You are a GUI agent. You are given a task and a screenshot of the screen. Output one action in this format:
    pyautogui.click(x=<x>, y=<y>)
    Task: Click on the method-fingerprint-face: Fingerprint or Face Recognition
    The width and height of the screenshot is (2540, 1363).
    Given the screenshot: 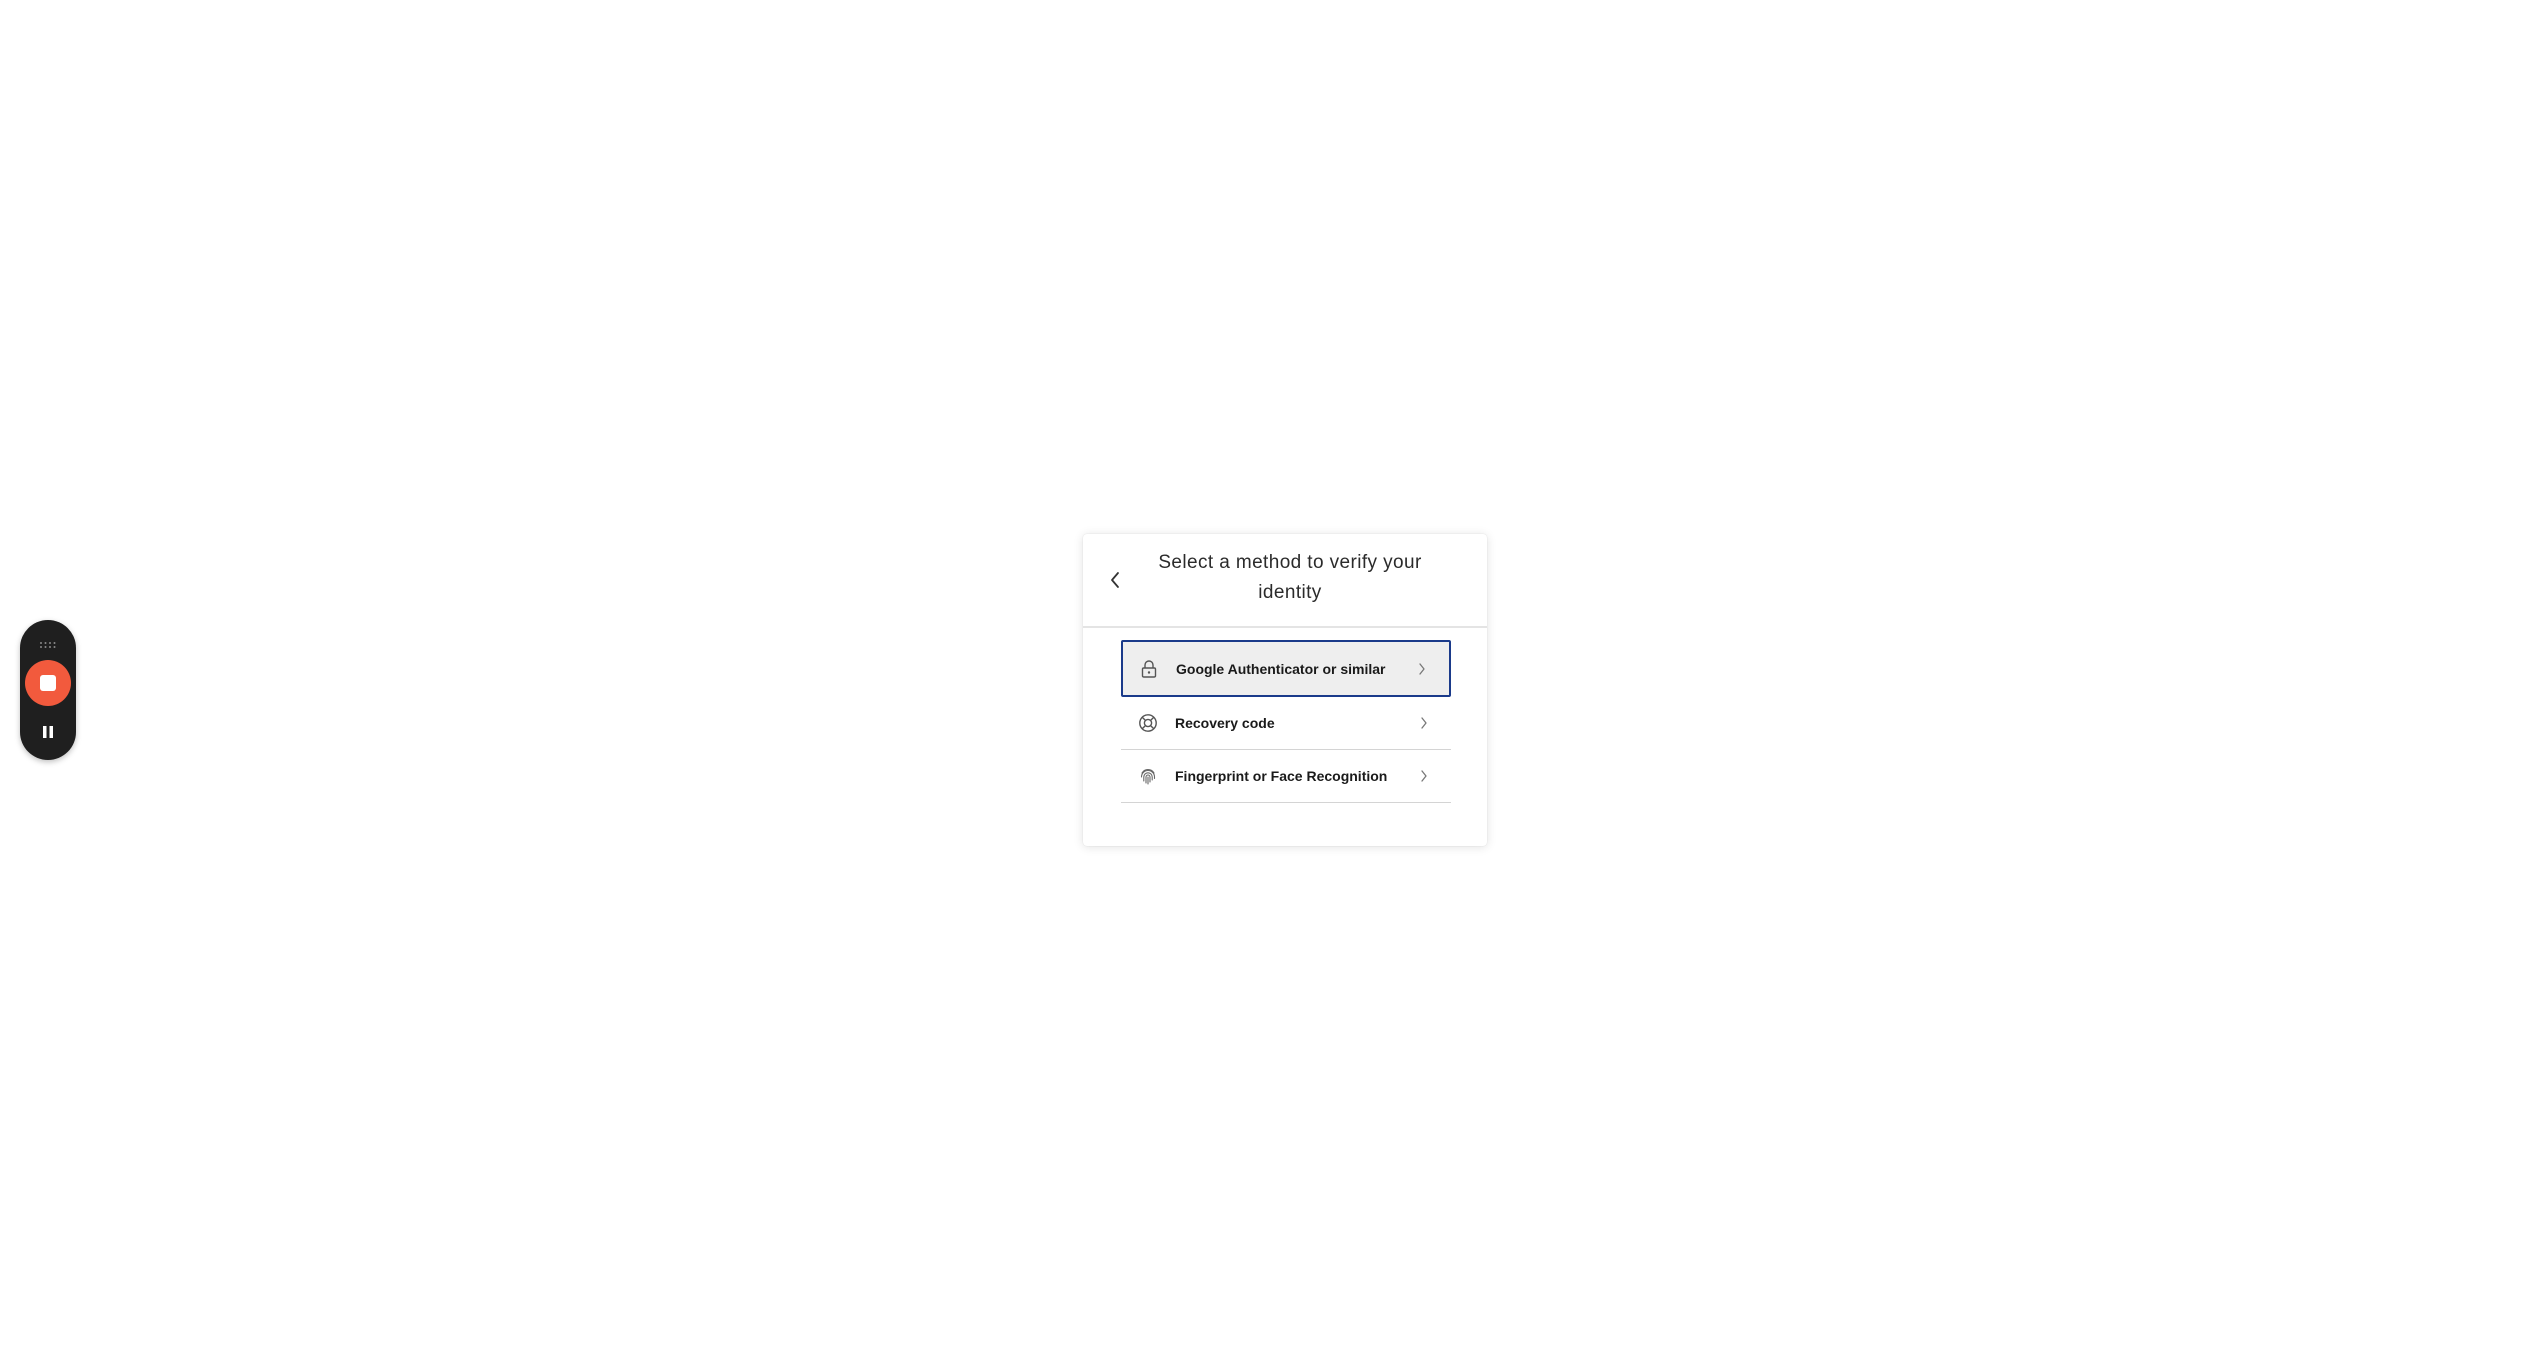 What is the action you would take?
    pyautogui.click(x=1286, y=776)
    